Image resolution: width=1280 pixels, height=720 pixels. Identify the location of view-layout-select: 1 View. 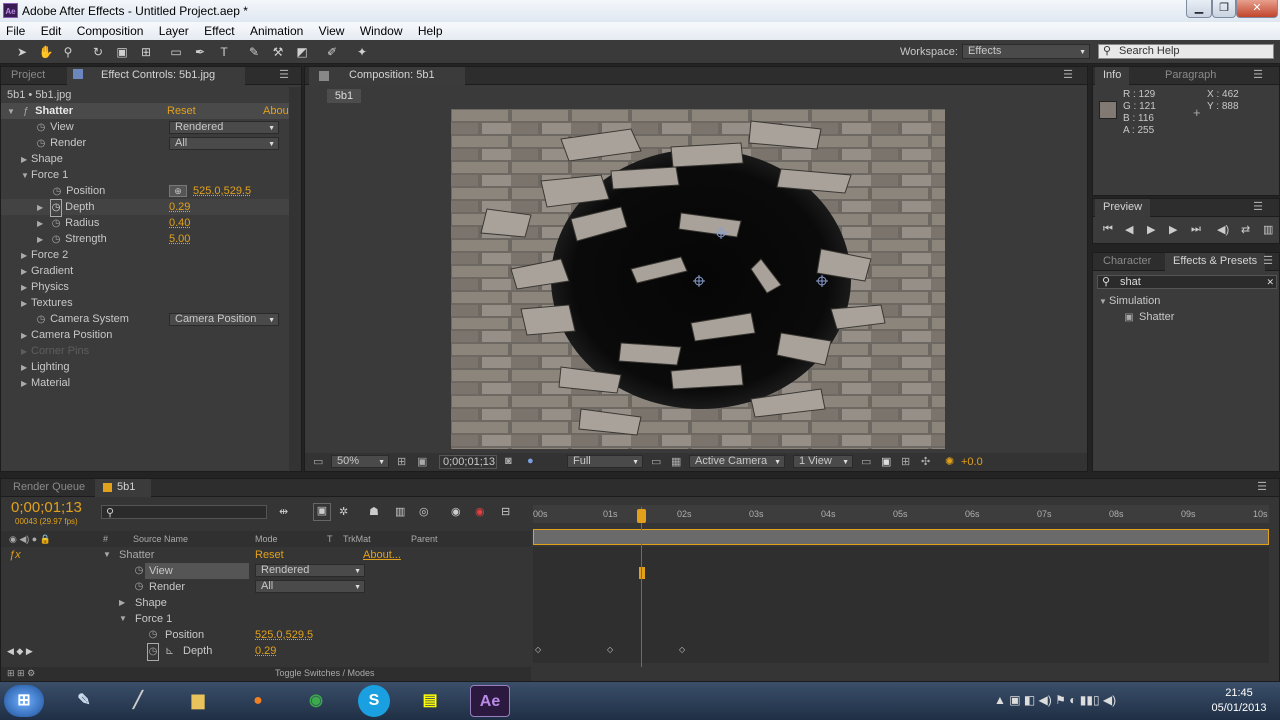
(823, 461).